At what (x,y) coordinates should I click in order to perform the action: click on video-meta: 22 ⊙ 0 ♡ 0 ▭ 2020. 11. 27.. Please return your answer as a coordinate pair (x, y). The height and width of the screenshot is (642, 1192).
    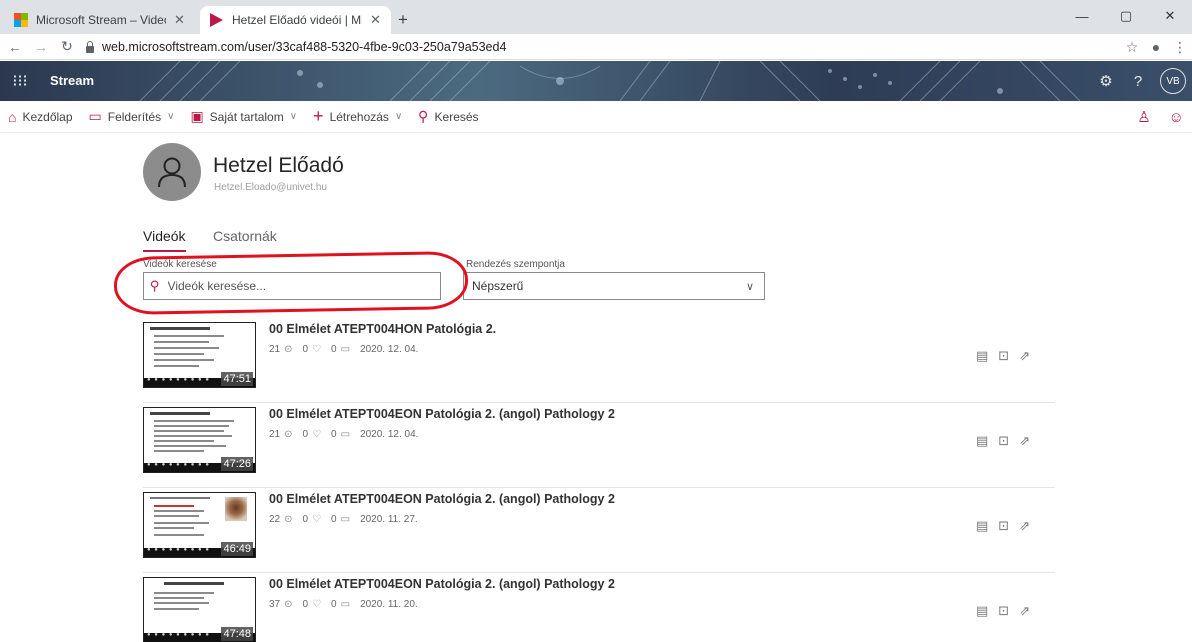
    Looking at the image, I should click on (345, 519).